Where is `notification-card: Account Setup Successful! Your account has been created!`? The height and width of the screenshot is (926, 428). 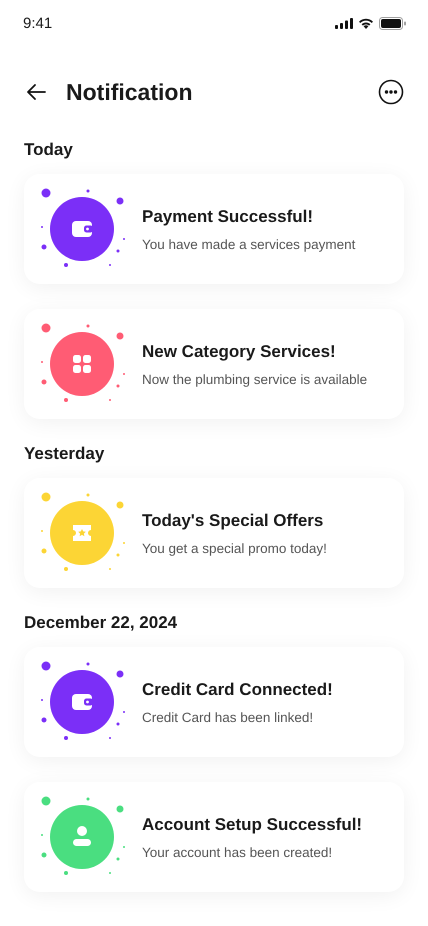
notification-card: Account Setup Successful! Your account has been created! is located at coordinates (214, 837).